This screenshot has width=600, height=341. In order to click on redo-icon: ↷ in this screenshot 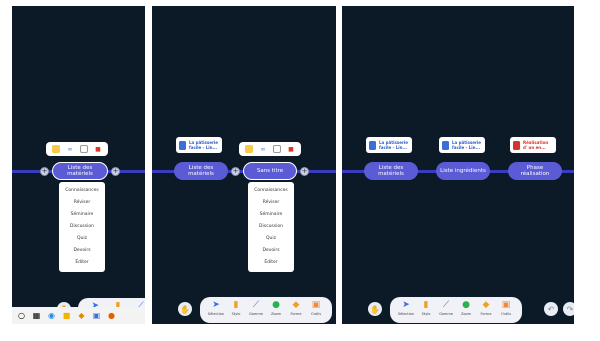, I will do `click(568, 309)`.